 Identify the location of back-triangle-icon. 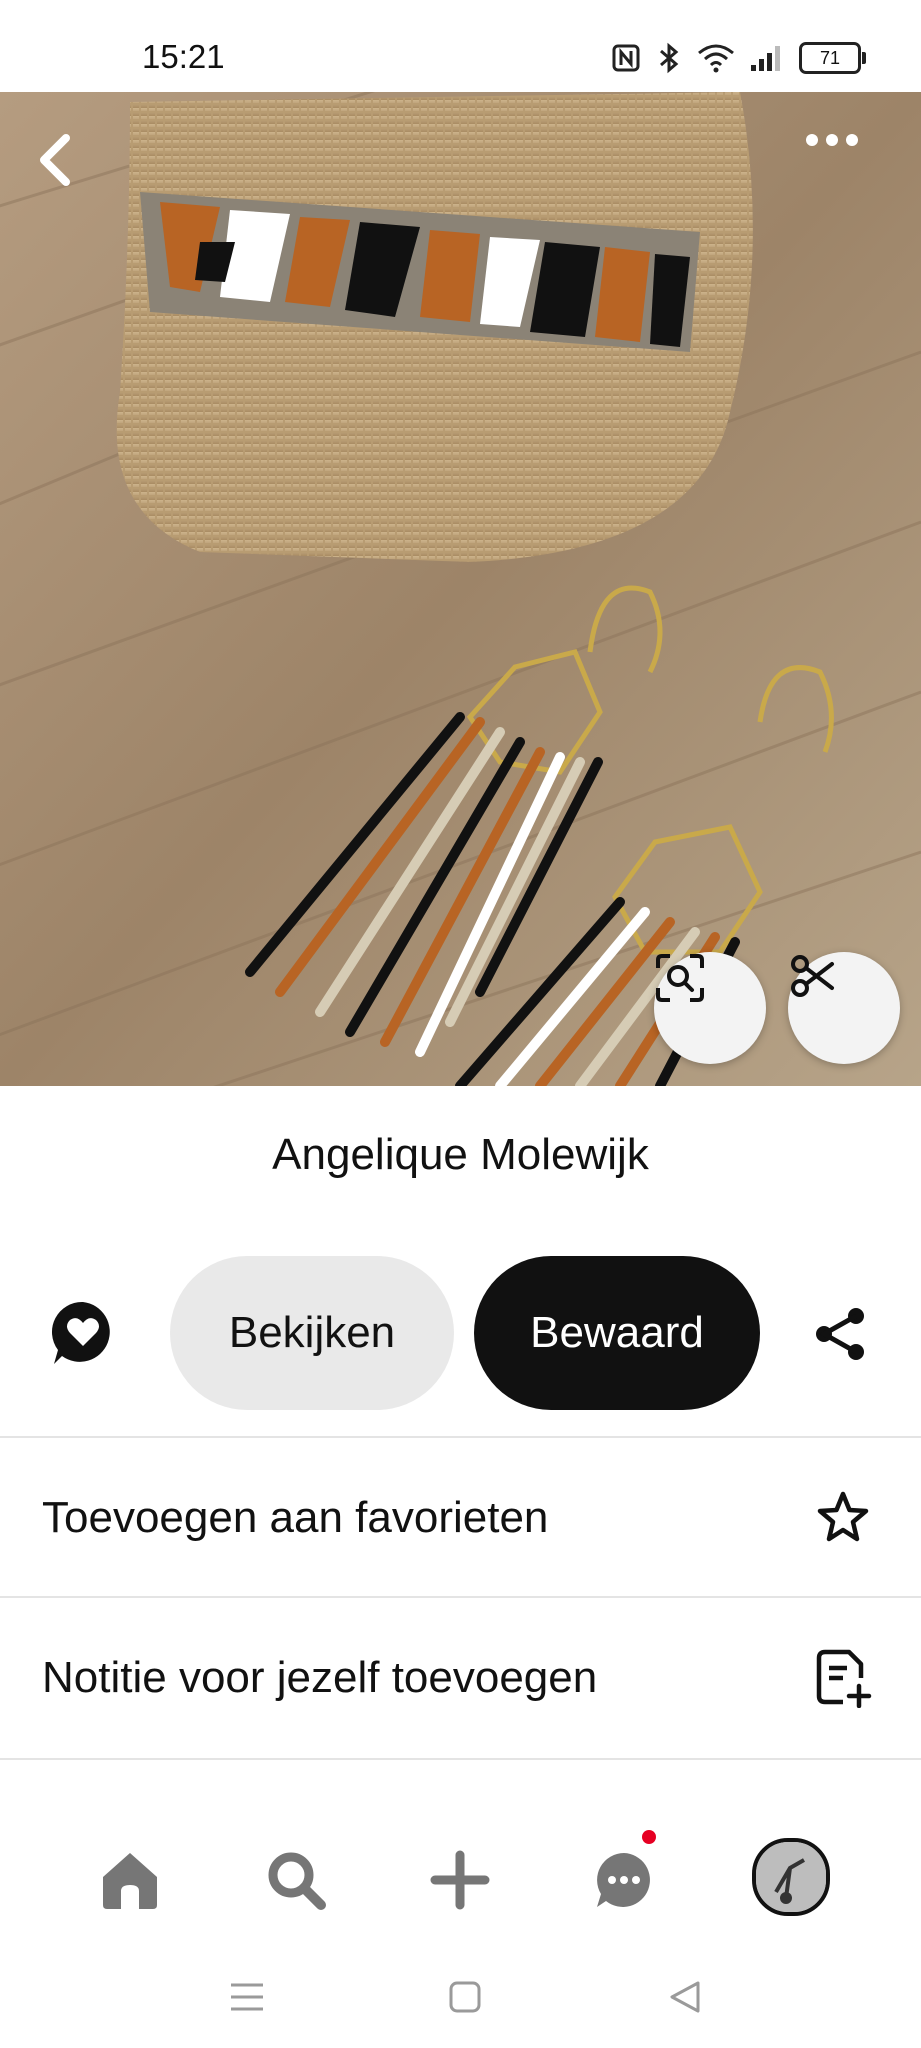
(685, 1997).